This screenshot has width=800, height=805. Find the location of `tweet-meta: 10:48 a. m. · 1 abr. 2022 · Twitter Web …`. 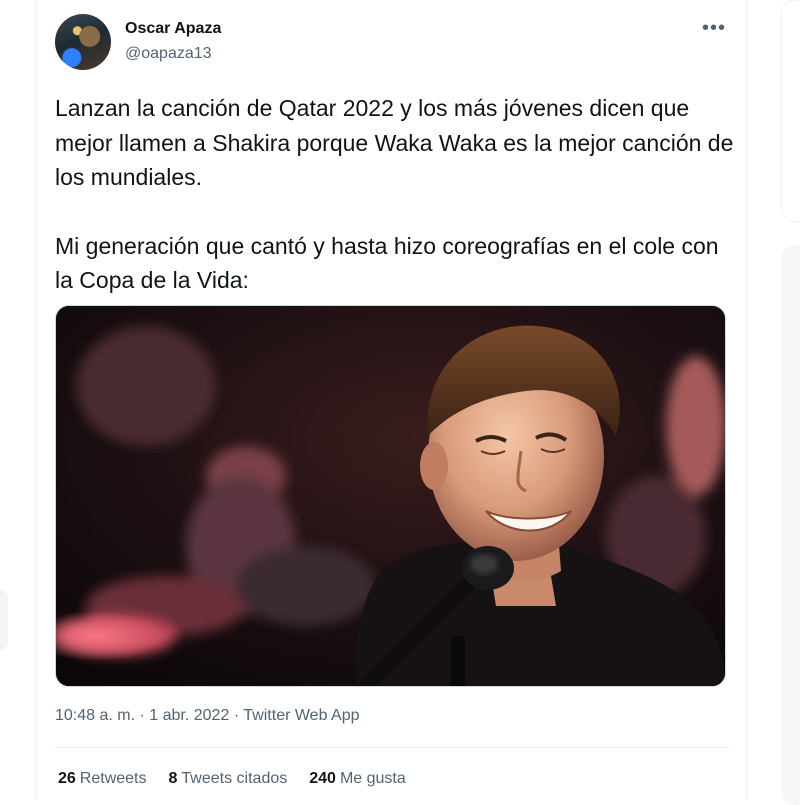

tweet-meta: 10:48 a. m. · 1 abr. 2022 · Twitter Web … is located at coordinates (207, 716).